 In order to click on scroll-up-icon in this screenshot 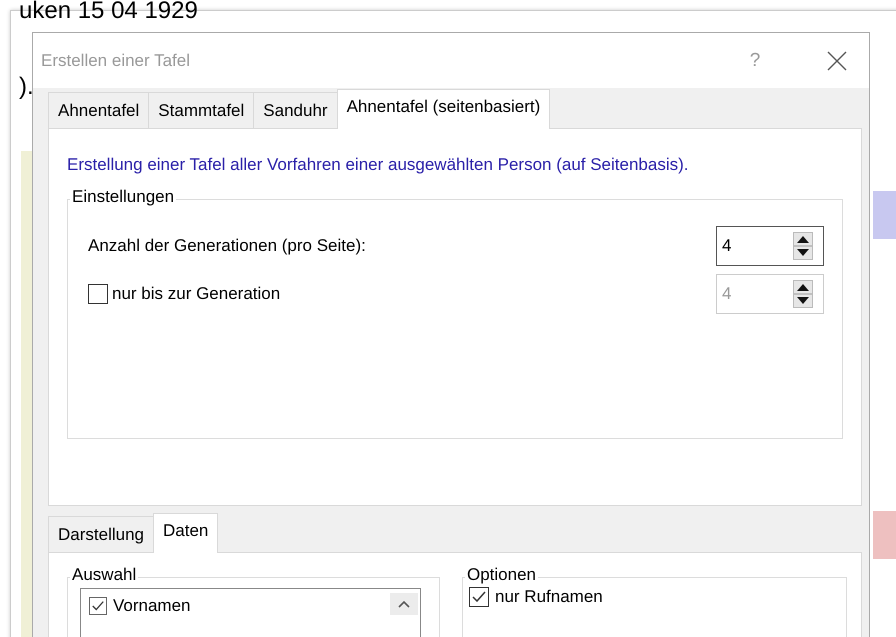, I will do `click(404, 604)`.